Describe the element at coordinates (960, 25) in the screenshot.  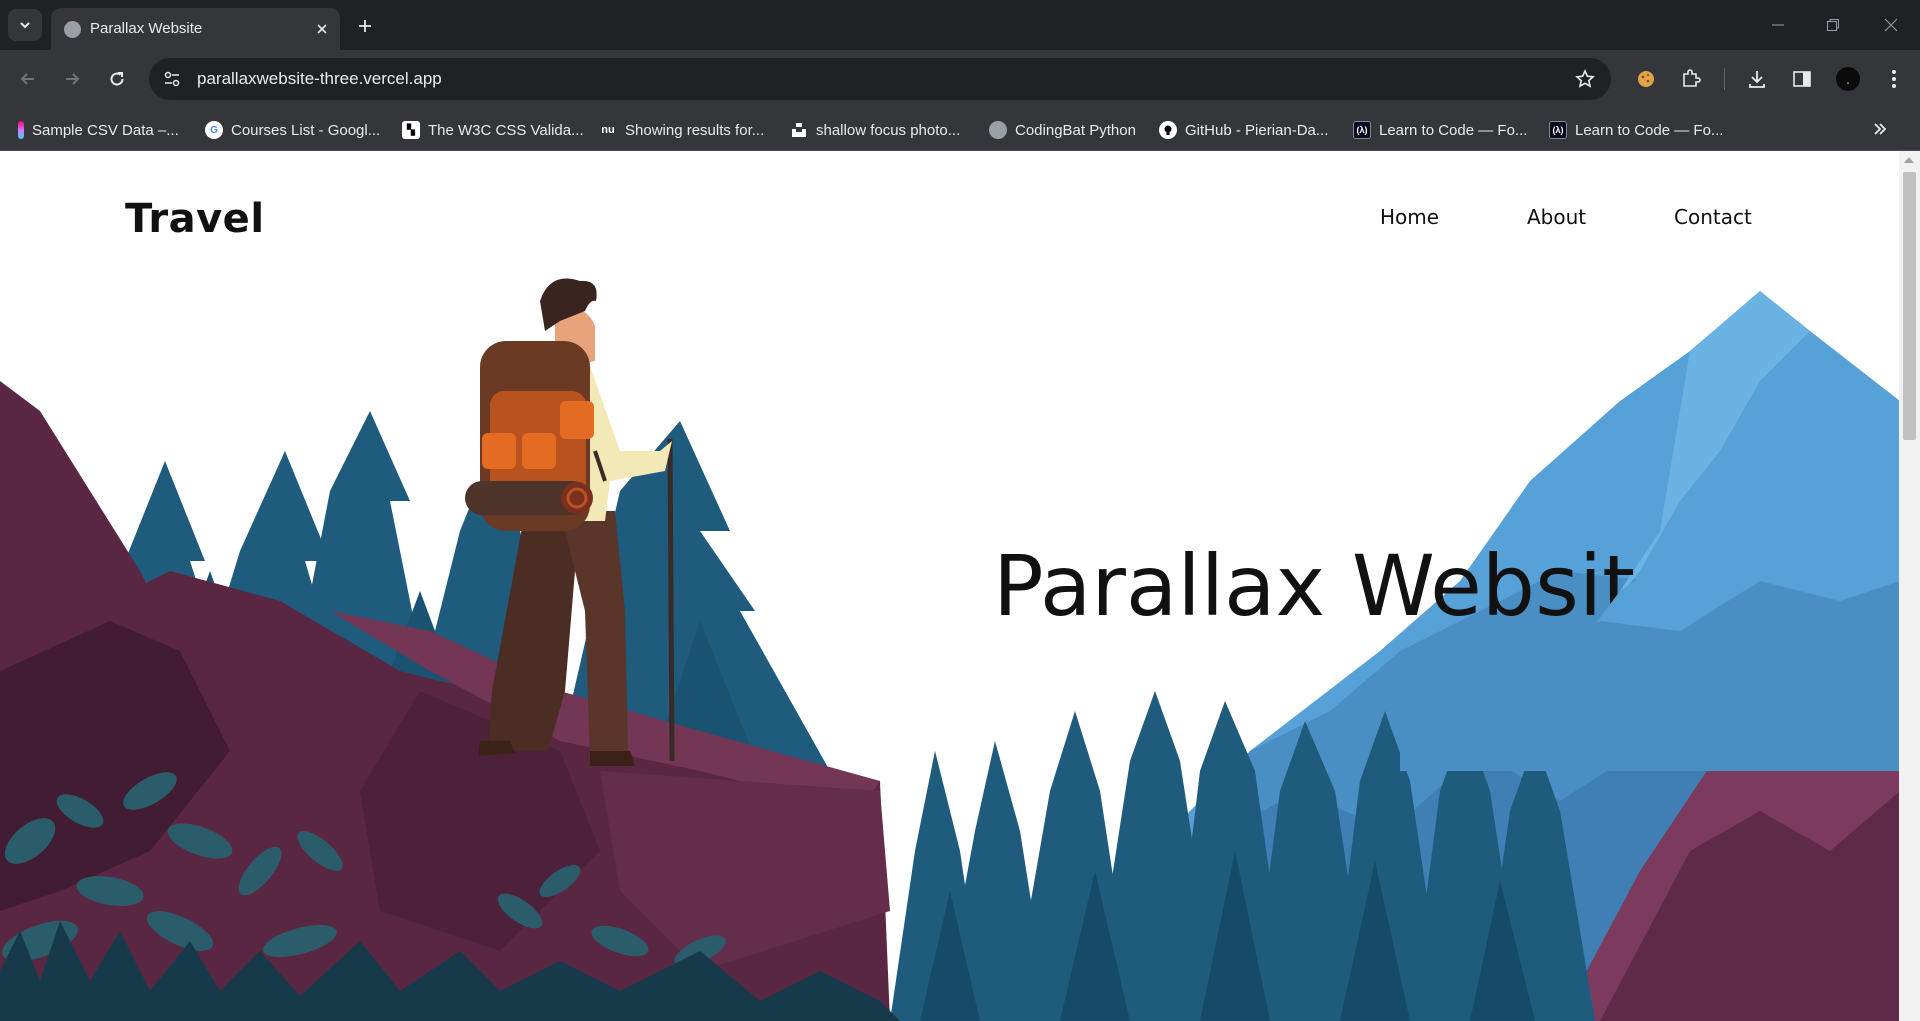
I see `tab-strip: Parallax Website` at that location.